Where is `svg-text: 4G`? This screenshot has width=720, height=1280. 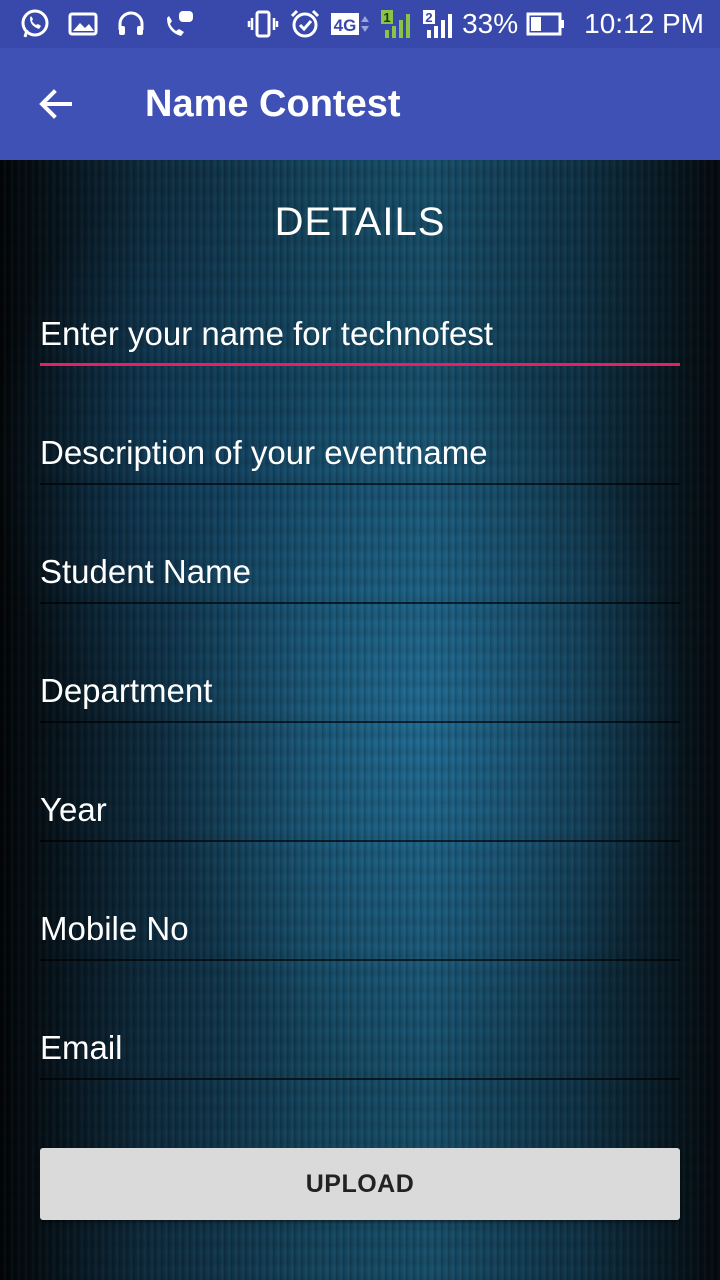 svg-text: 4G is located at coordinates (345, 25).